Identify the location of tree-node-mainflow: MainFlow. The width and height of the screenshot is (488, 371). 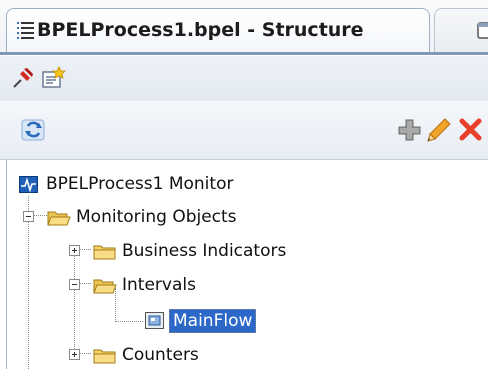
(245, 321).